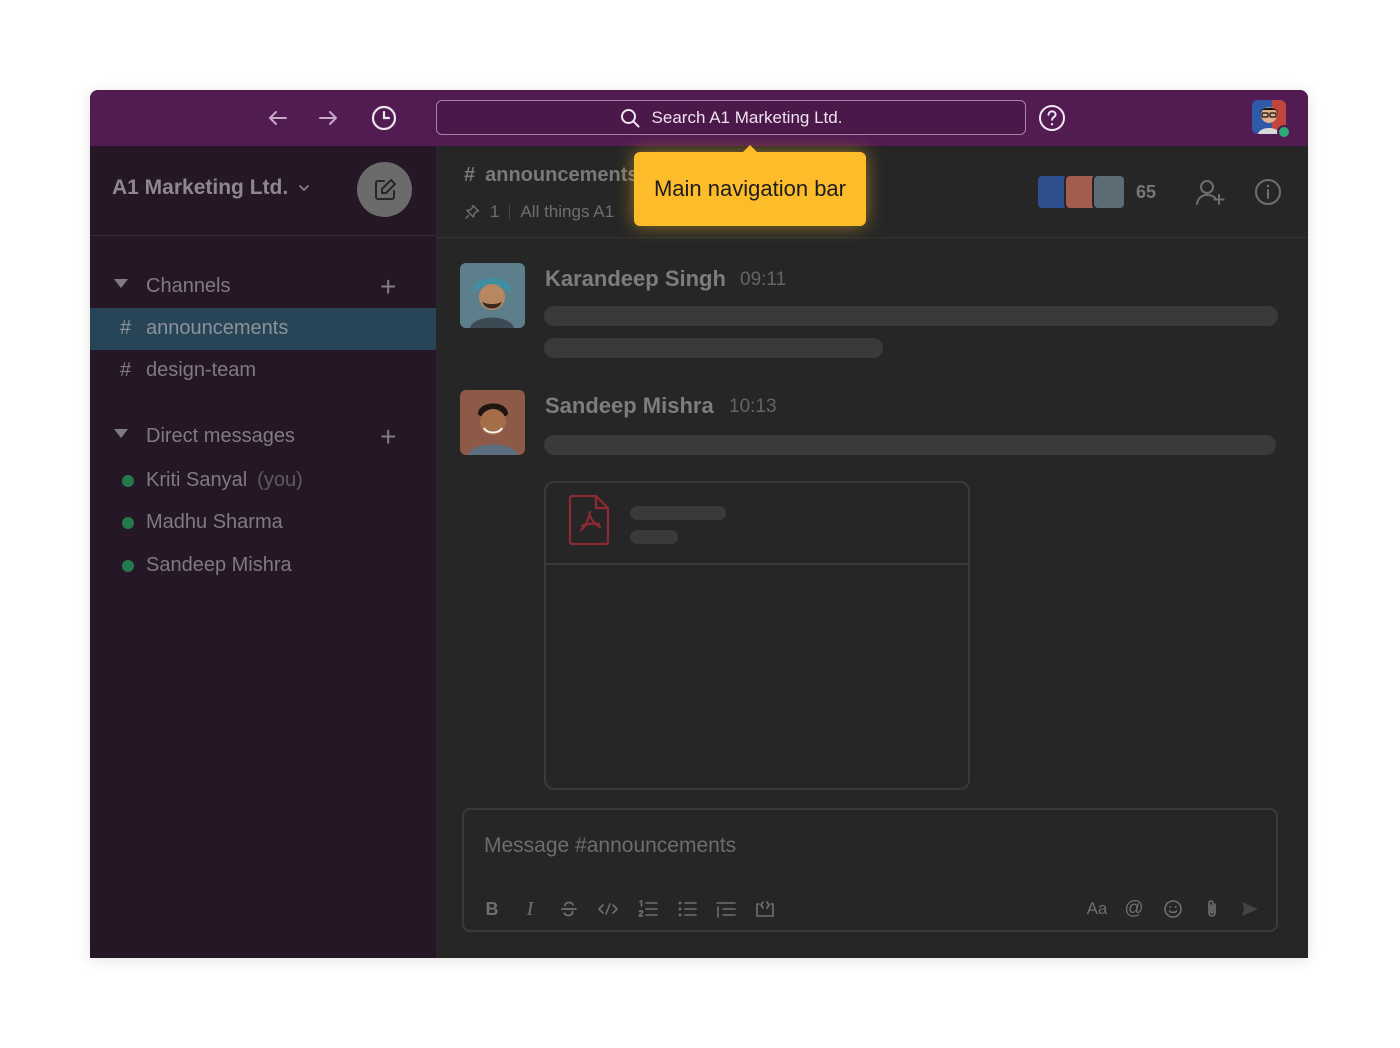 The width and height of the screenshot is (1400, 1048). What do you see at coordinates (530, 909) in the screenshot?
I see `italic-button: I` at bounding box center [530, 909].